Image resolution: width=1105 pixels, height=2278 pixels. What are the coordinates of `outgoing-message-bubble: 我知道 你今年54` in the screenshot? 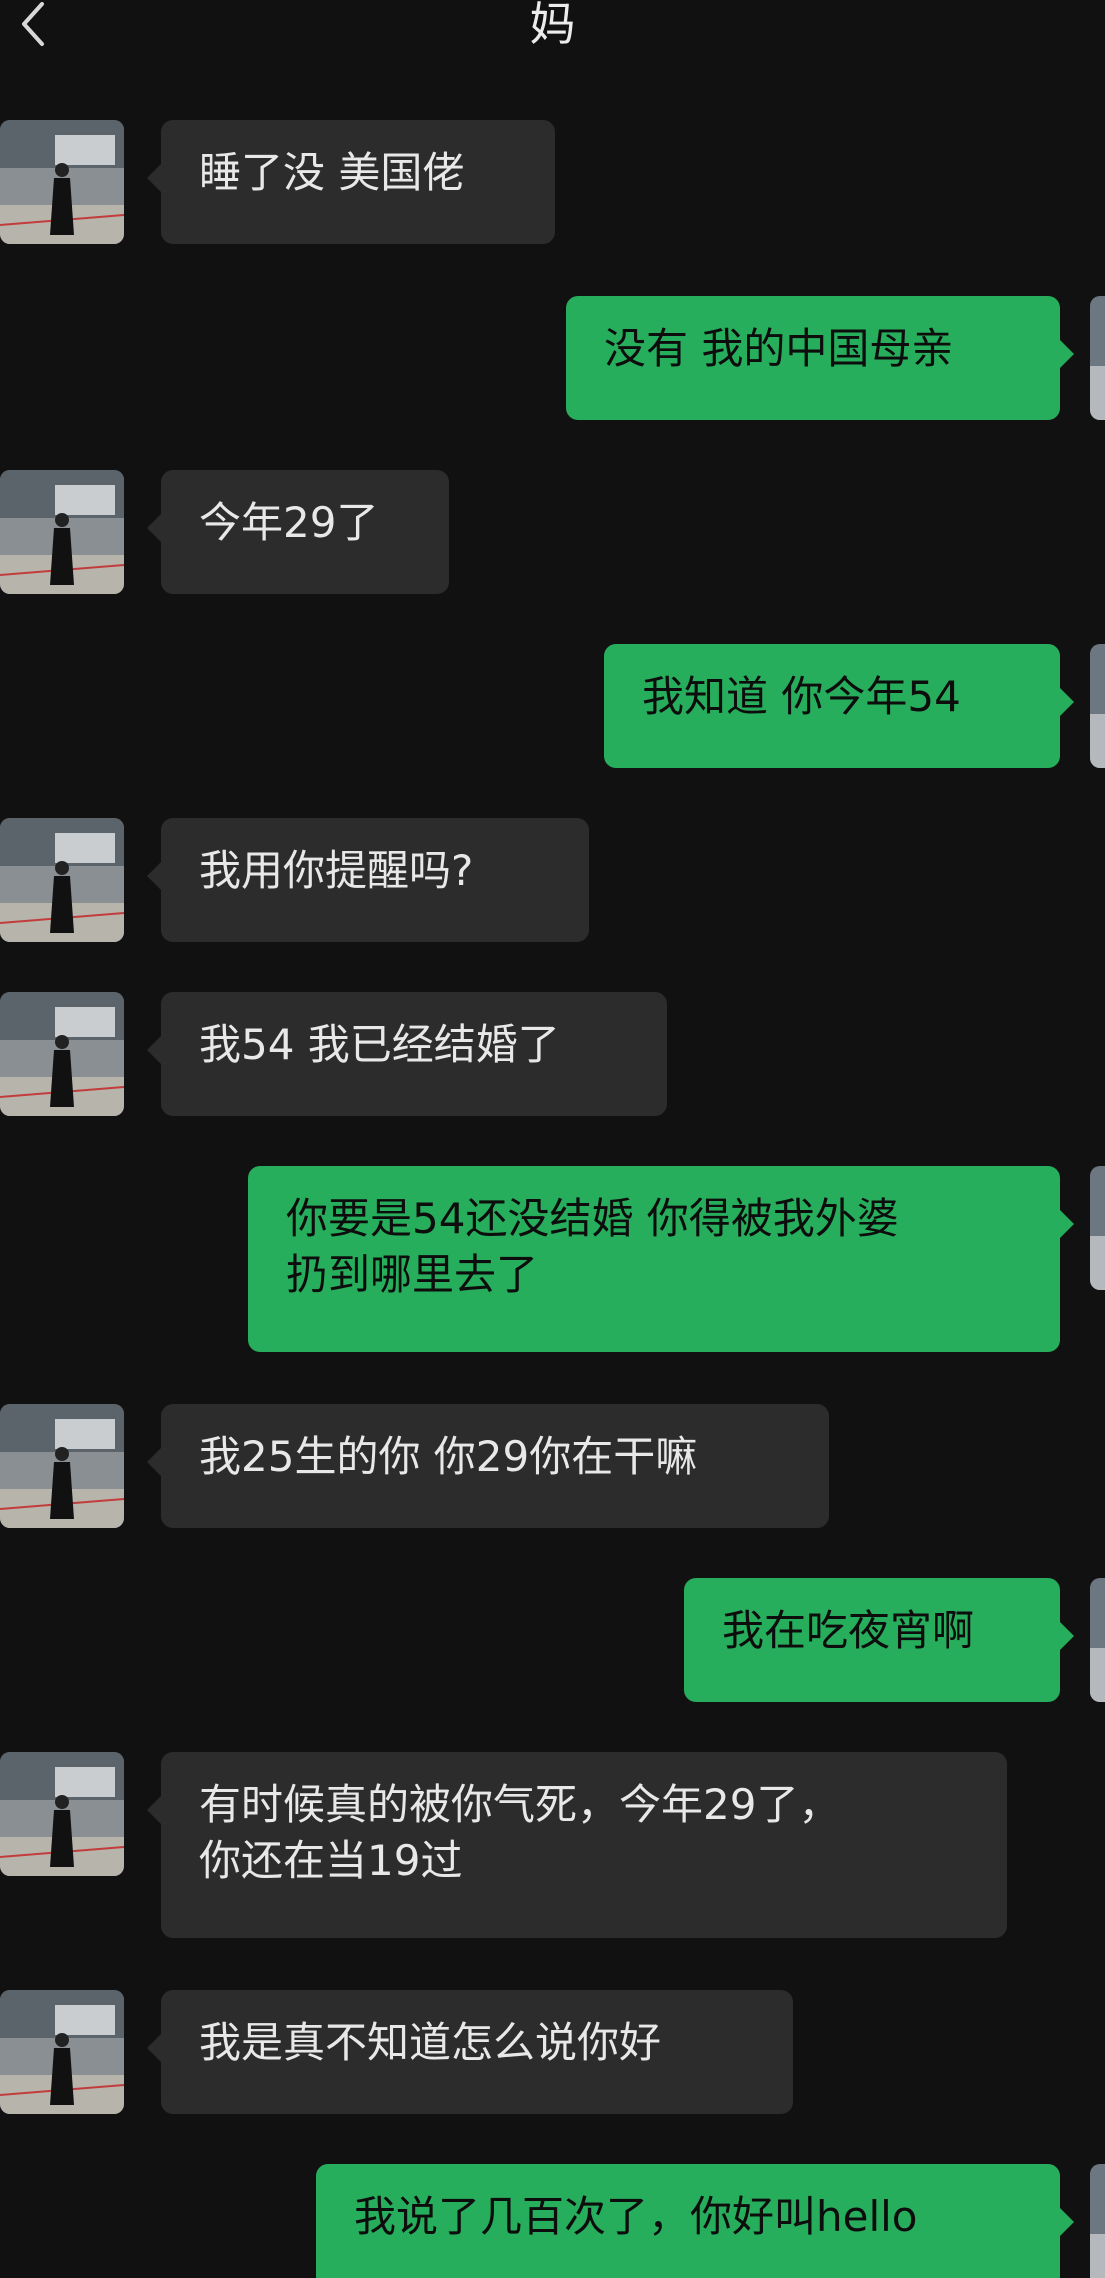 It's located at (839, 706).